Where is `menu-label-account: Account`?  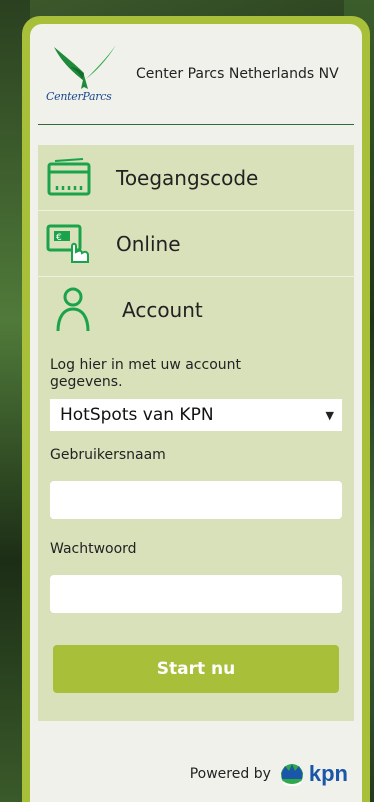
menu-label-account: Account is located at coordinates (162, 310).